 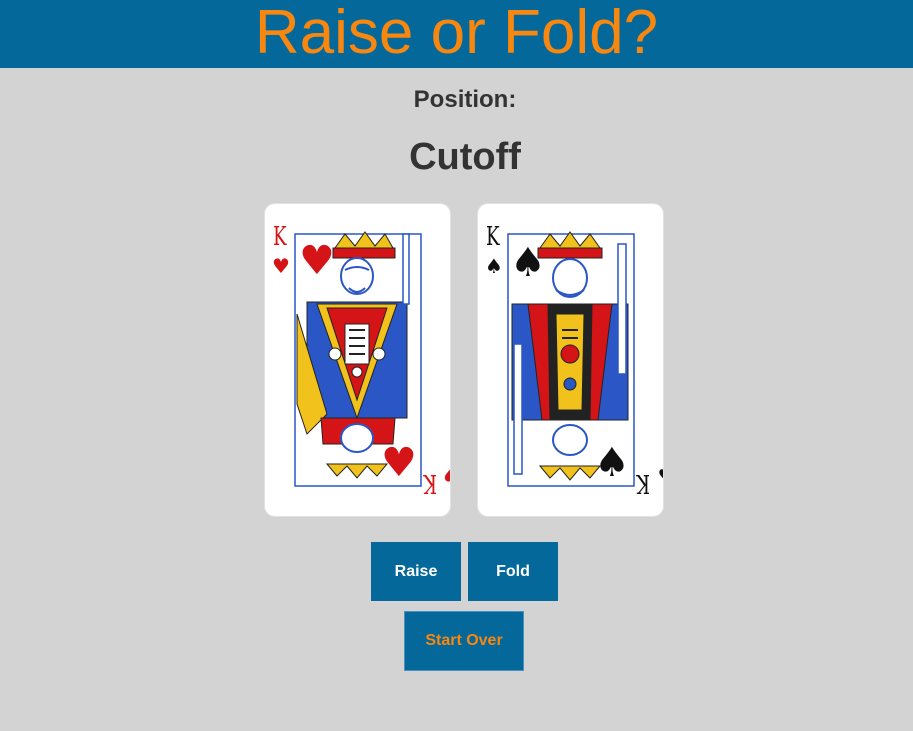 What do you see at coordinates (446, 474) in the screenshot?
I see `card-suit-icon-bottom: ♥` at bounding box center [446, 474].